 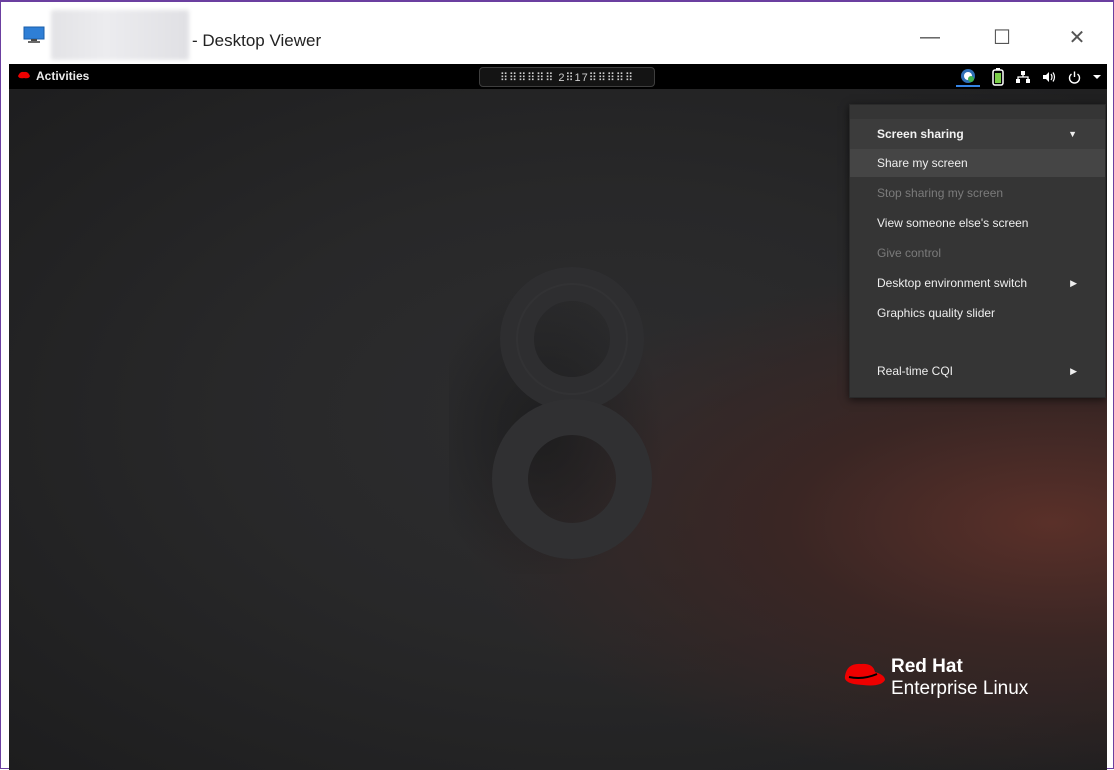 I want to click on maximize-icon: ☐, so click(x=1002, y=37).